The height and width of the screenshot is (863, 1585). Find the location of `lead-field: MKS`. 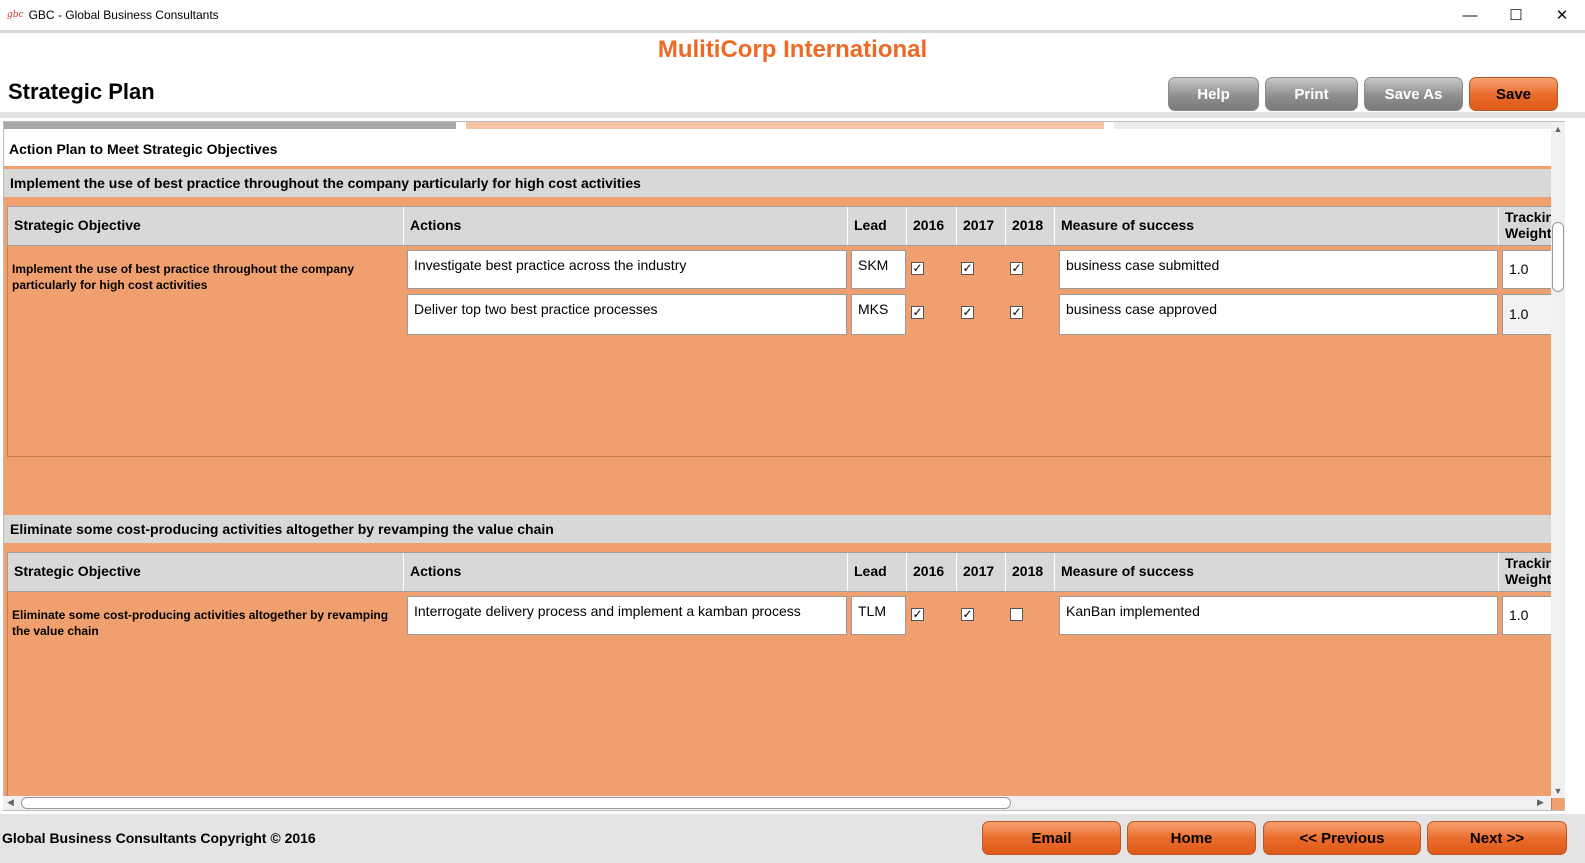

lead-field: MKS is located at coordinates (878, 314).